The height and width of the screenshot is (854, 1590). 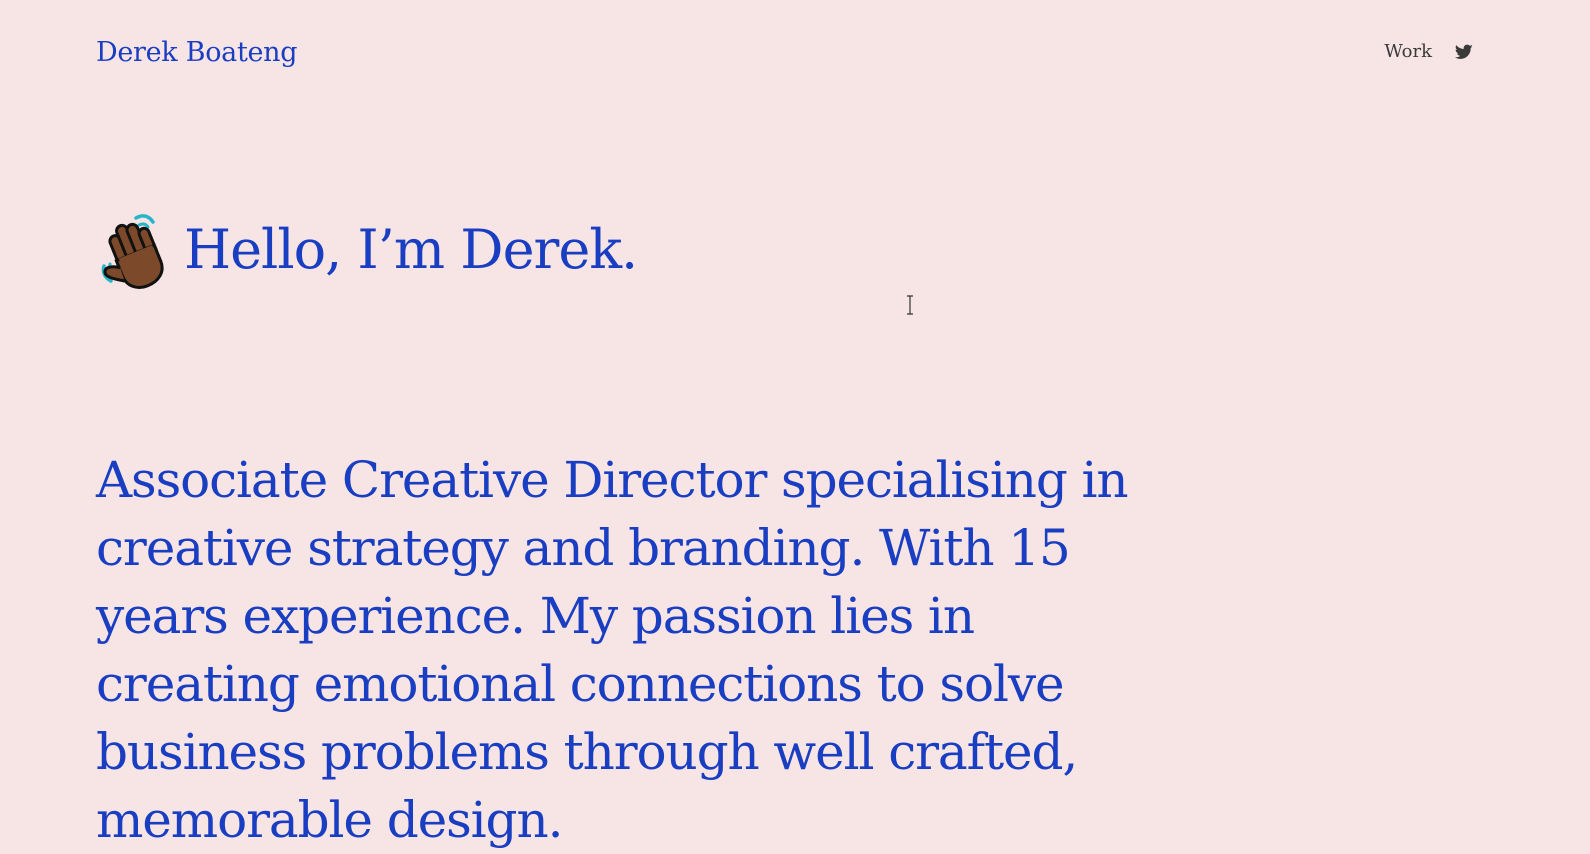 What do you see at coordinates (795, 55) in the screenshot?
I see `site-header: Derek Boateng Work` at bounding box center [795, 55].